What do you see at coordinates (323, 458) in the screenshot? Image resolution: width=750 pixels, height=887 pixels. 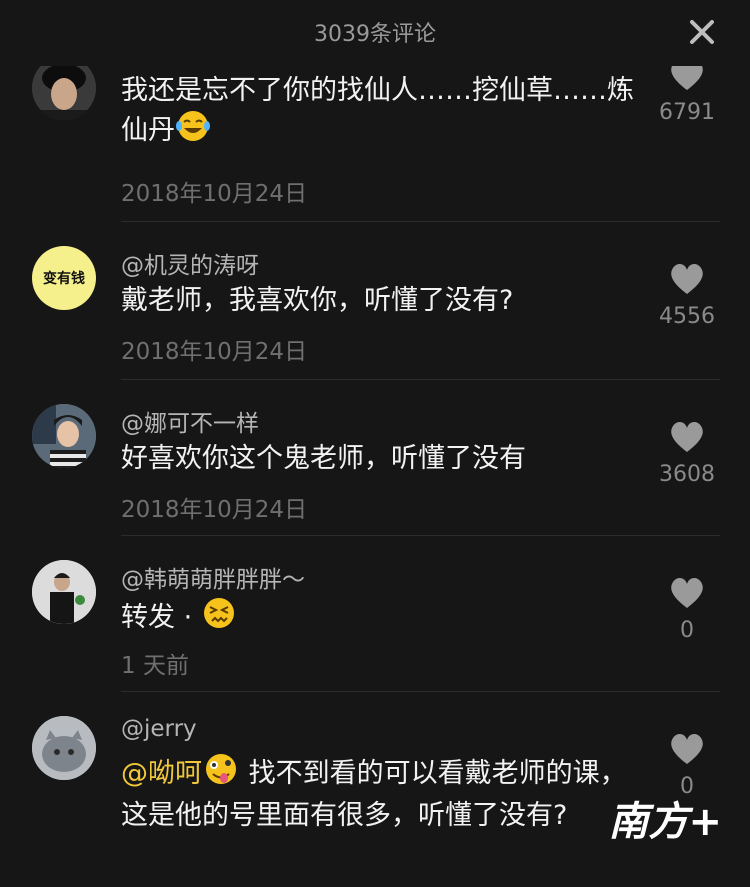 I see `comment-text: 好喜欢你这个鬼老师，听懂了没有` at bounding box center [323, 458].